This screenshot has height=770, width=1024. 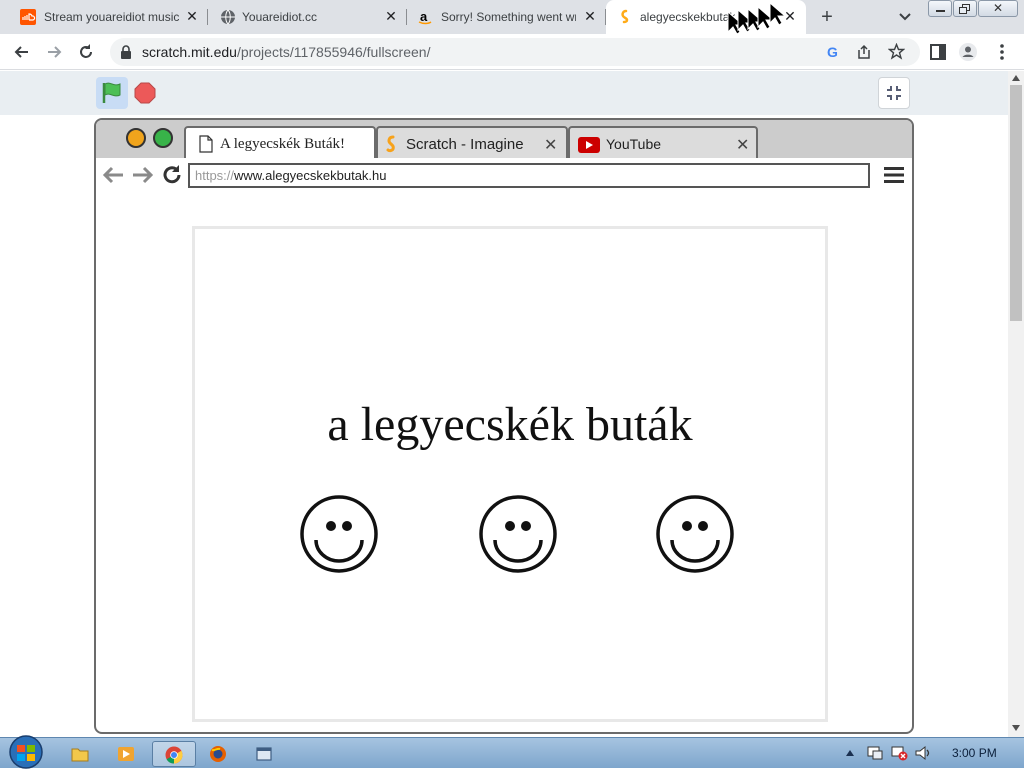 I want to click on browser-tab-soundcloud: Stream youareidiot music ✕, so click(x=104, y=17).